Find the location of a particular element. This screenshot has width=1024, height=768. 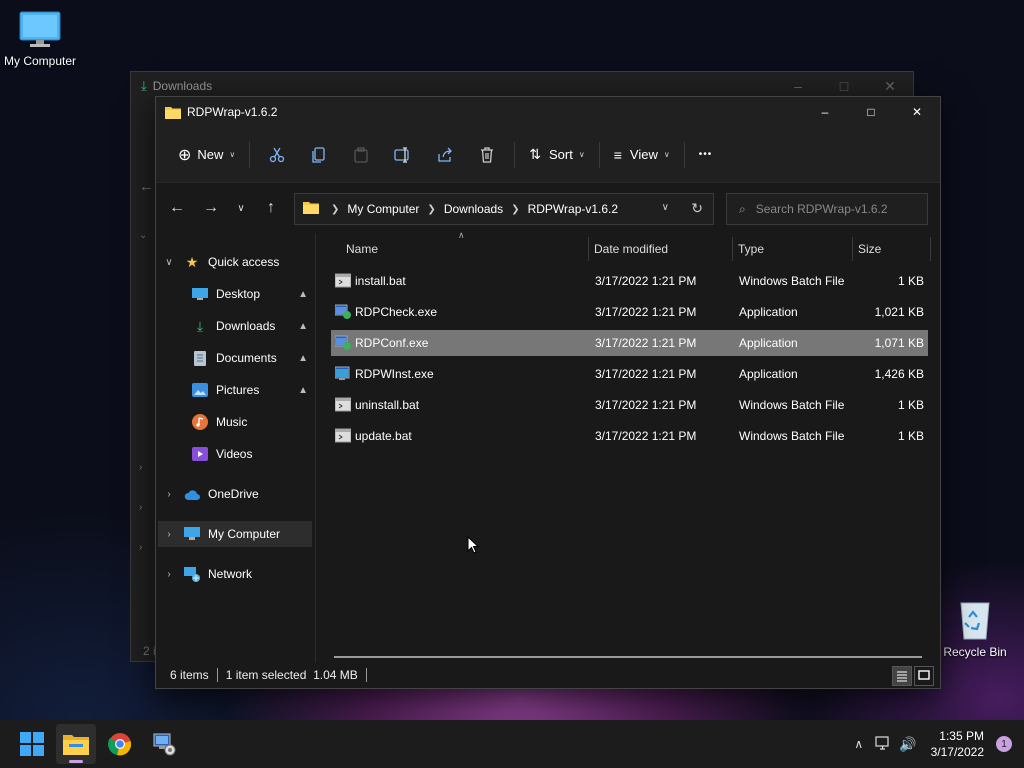

remote-desktop-icon is located at coordinates (164, 744).